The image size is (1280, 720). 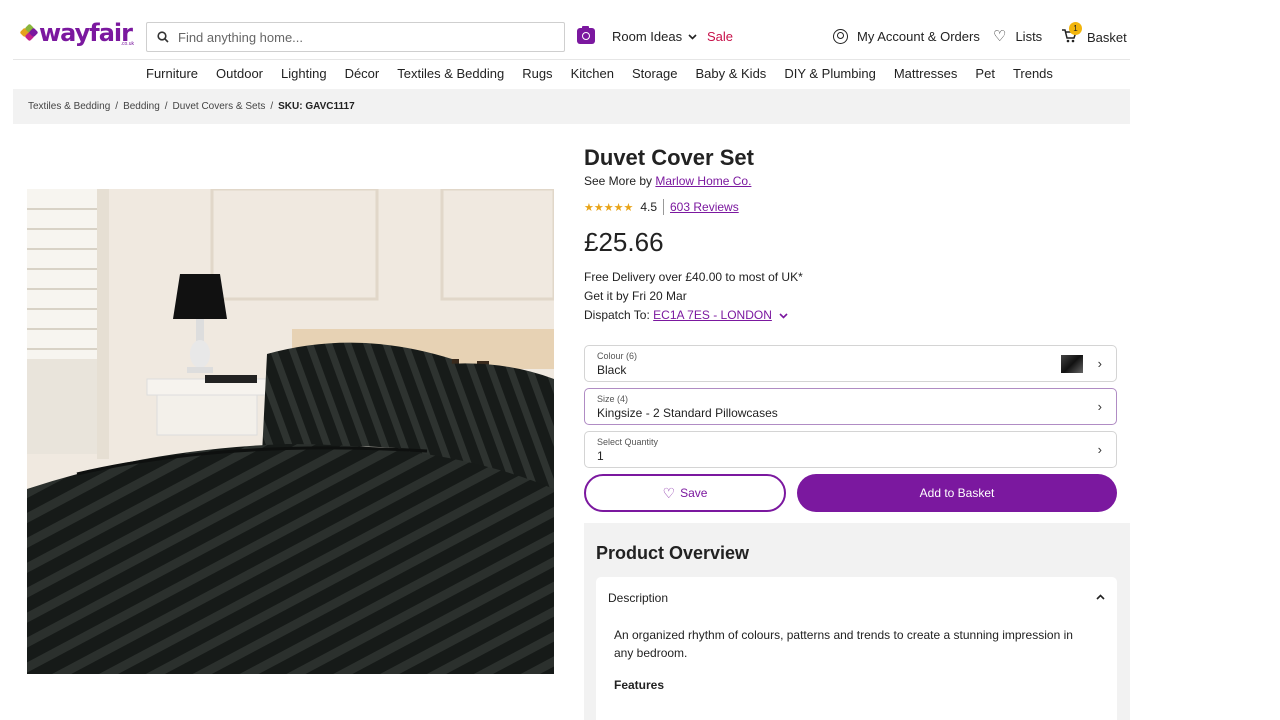 What do you see at coordinates (618, 181) in the screenshot?
I see `see-more-label: See More by` at bounding box center [618, 181].